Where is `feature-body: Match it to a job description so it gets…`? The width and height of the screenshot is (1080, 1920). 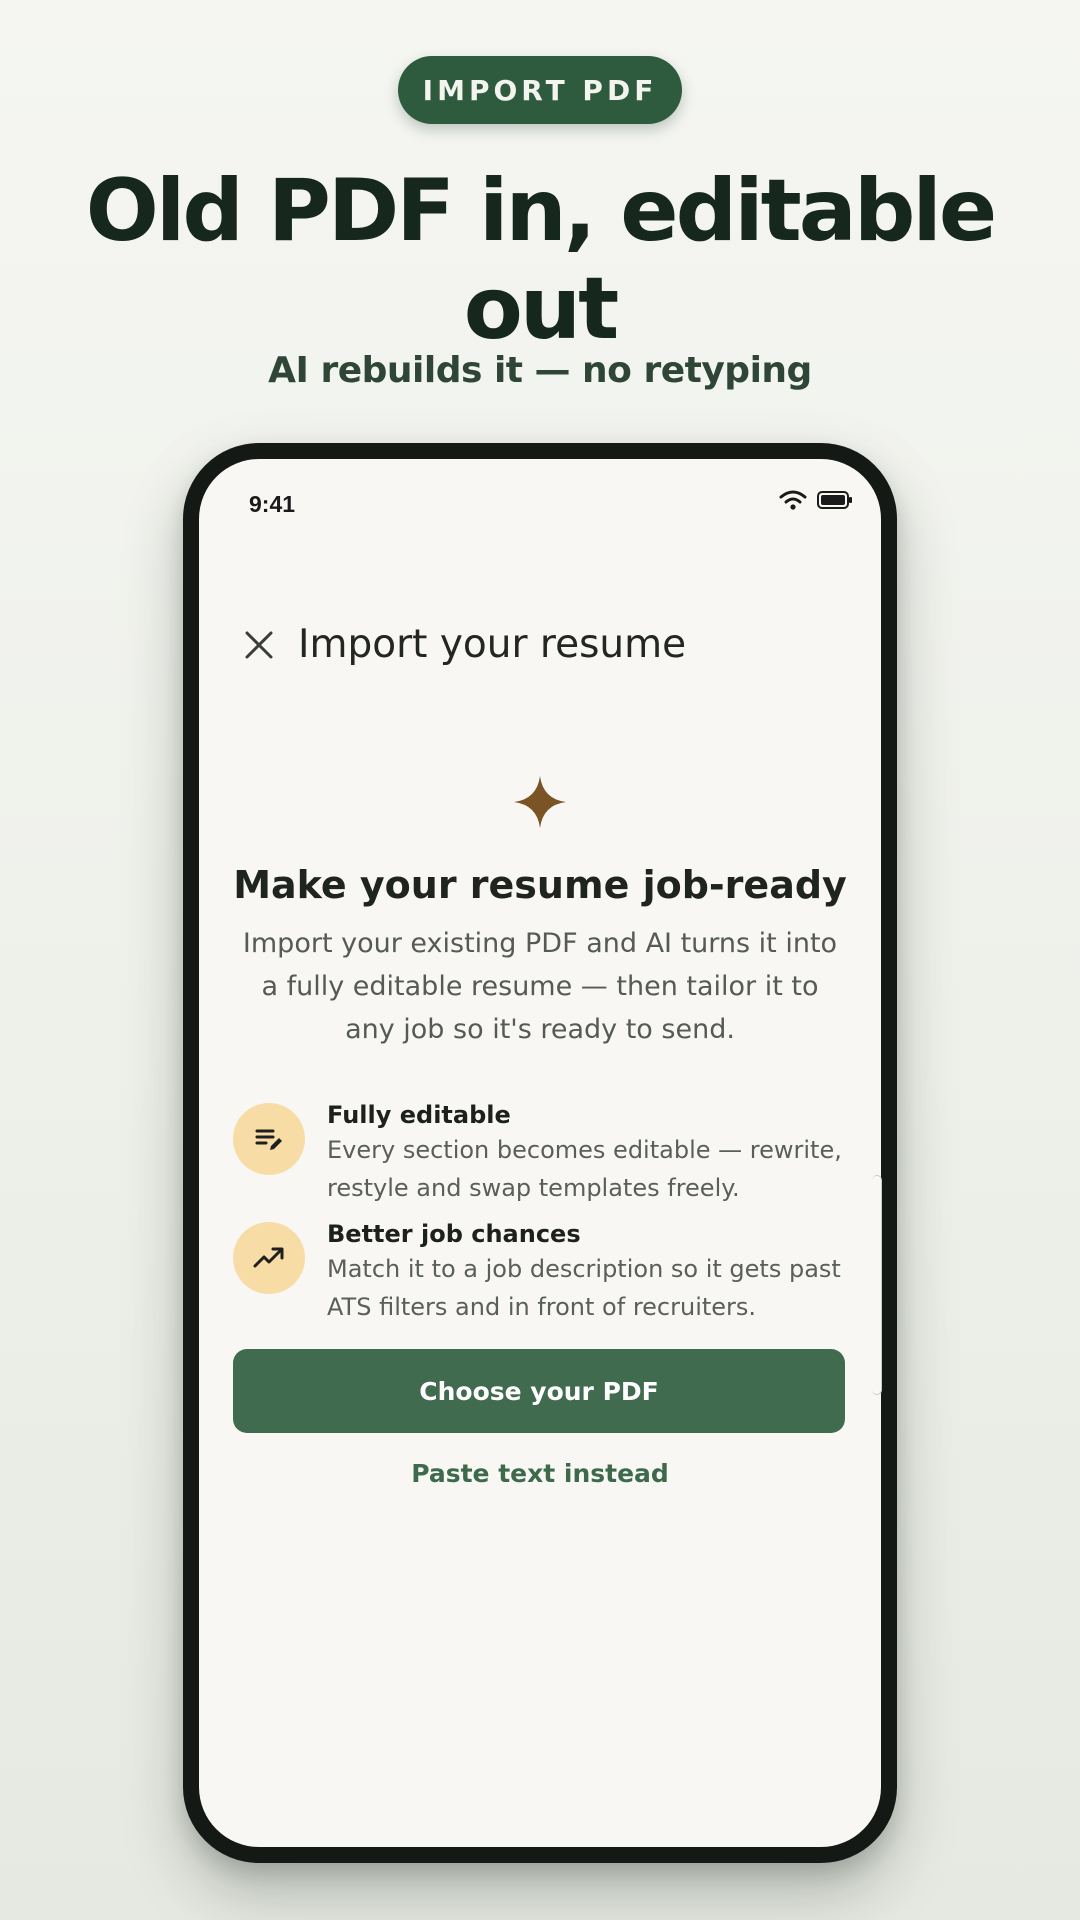
feature-body: Match it to a job description so it gets… is located at coordinates (584, 1288).